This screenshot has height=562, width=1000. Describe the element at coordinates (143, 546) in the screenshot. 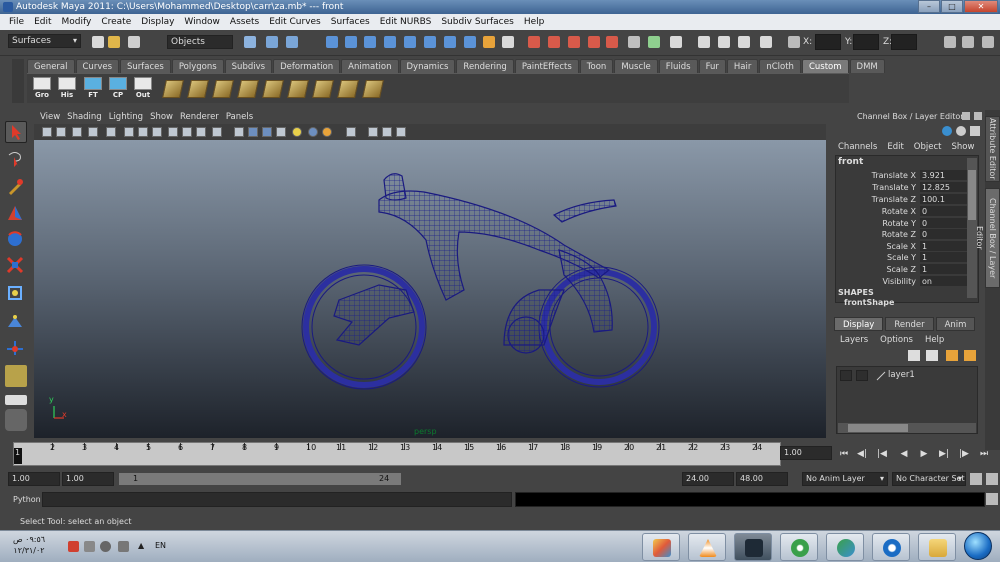

I see `show-hidden-icons-icon: ▲` at that location.